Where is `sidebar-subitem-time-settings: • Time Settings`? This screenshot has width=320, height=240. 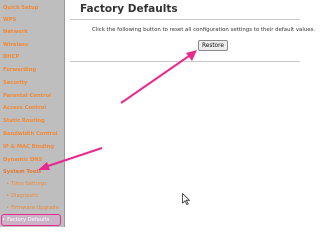
sidebar-subitem-time-settings: • Time Settings is located at coordinates (26, 184).